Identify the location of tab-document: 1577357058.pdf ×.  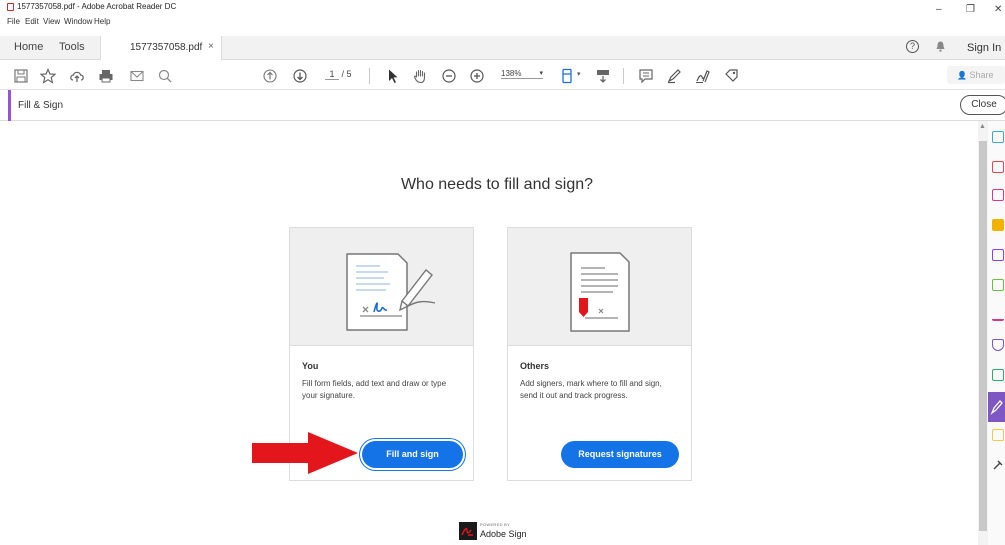
(161, 48).